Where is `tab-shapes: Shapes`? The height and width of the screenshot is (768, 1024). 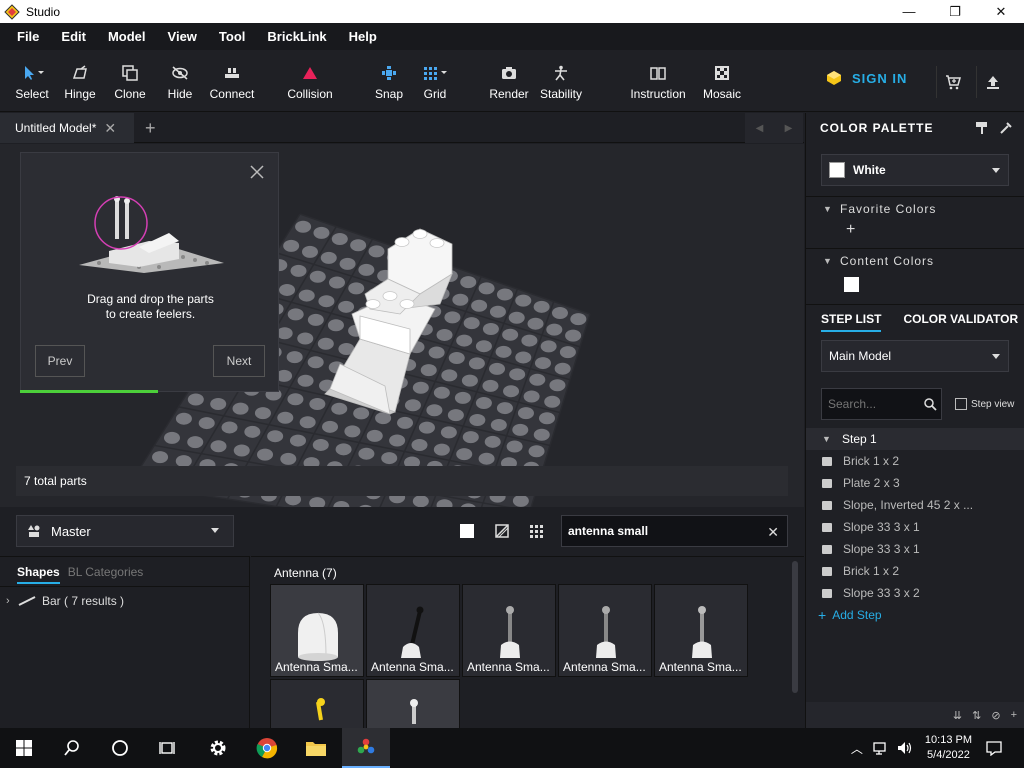 tab-shapes: Shapes is located at coordinates (38, 574).